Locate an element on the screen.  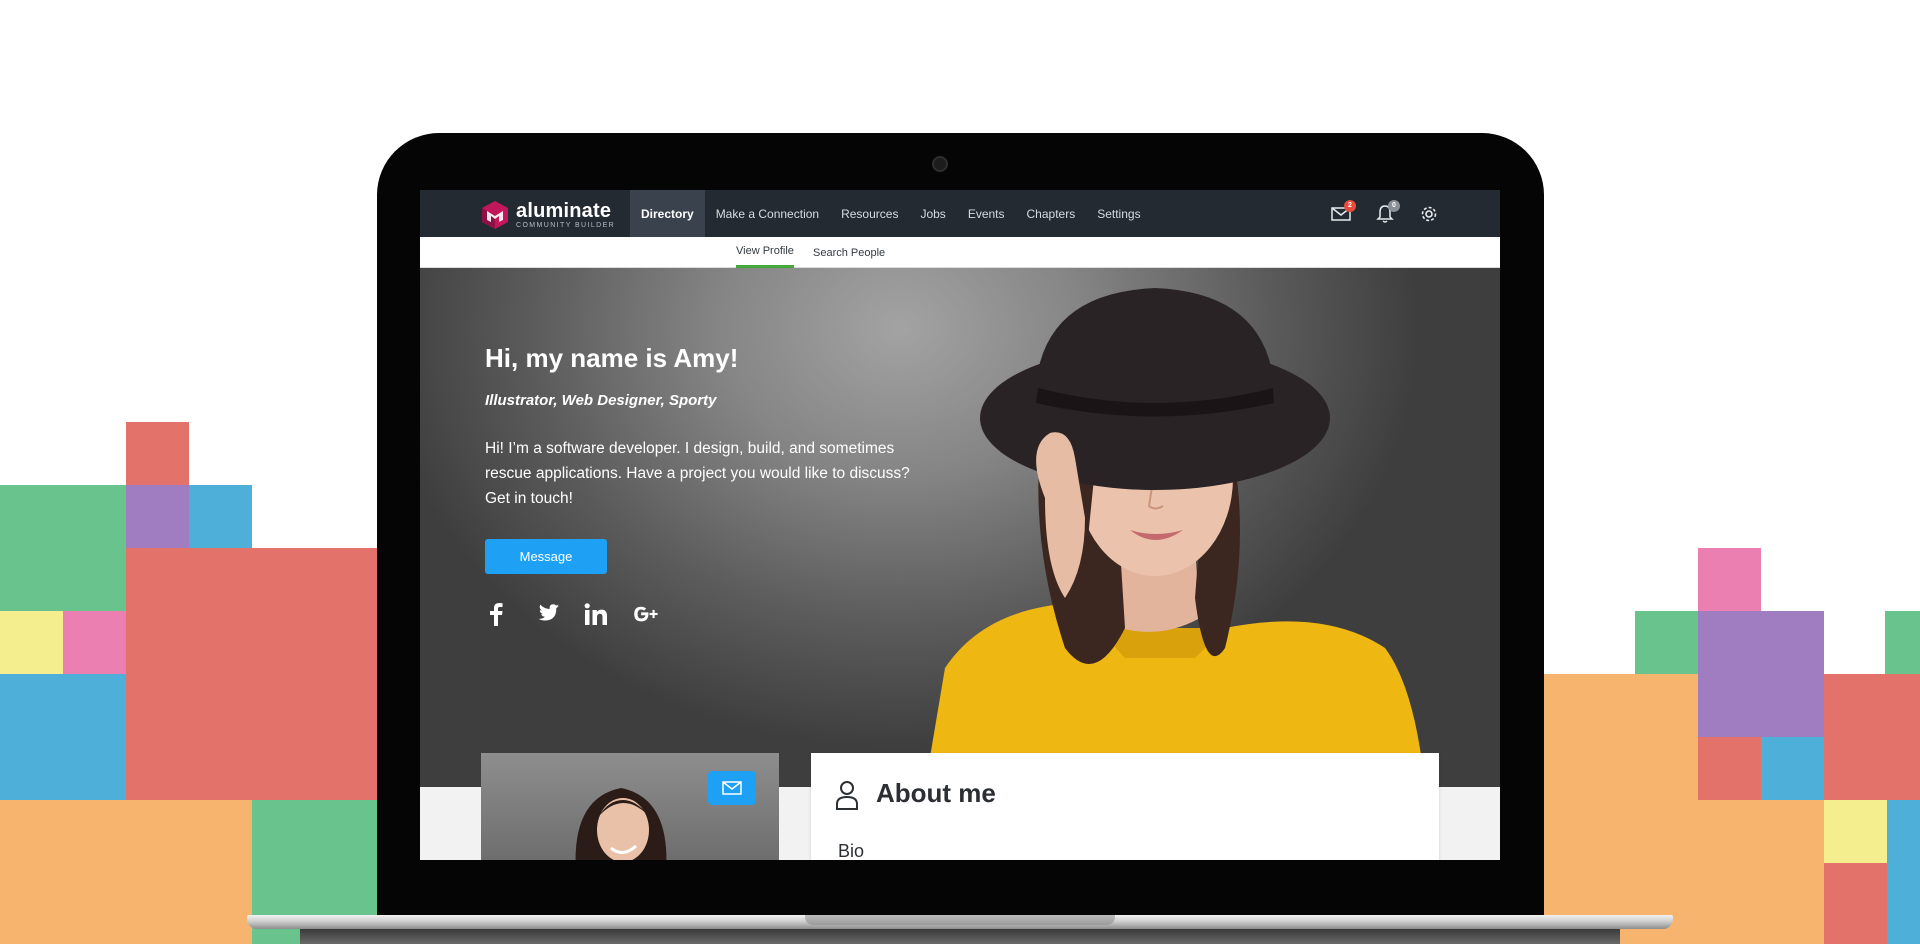
envelope-icon is located at coordinates (732, 788).